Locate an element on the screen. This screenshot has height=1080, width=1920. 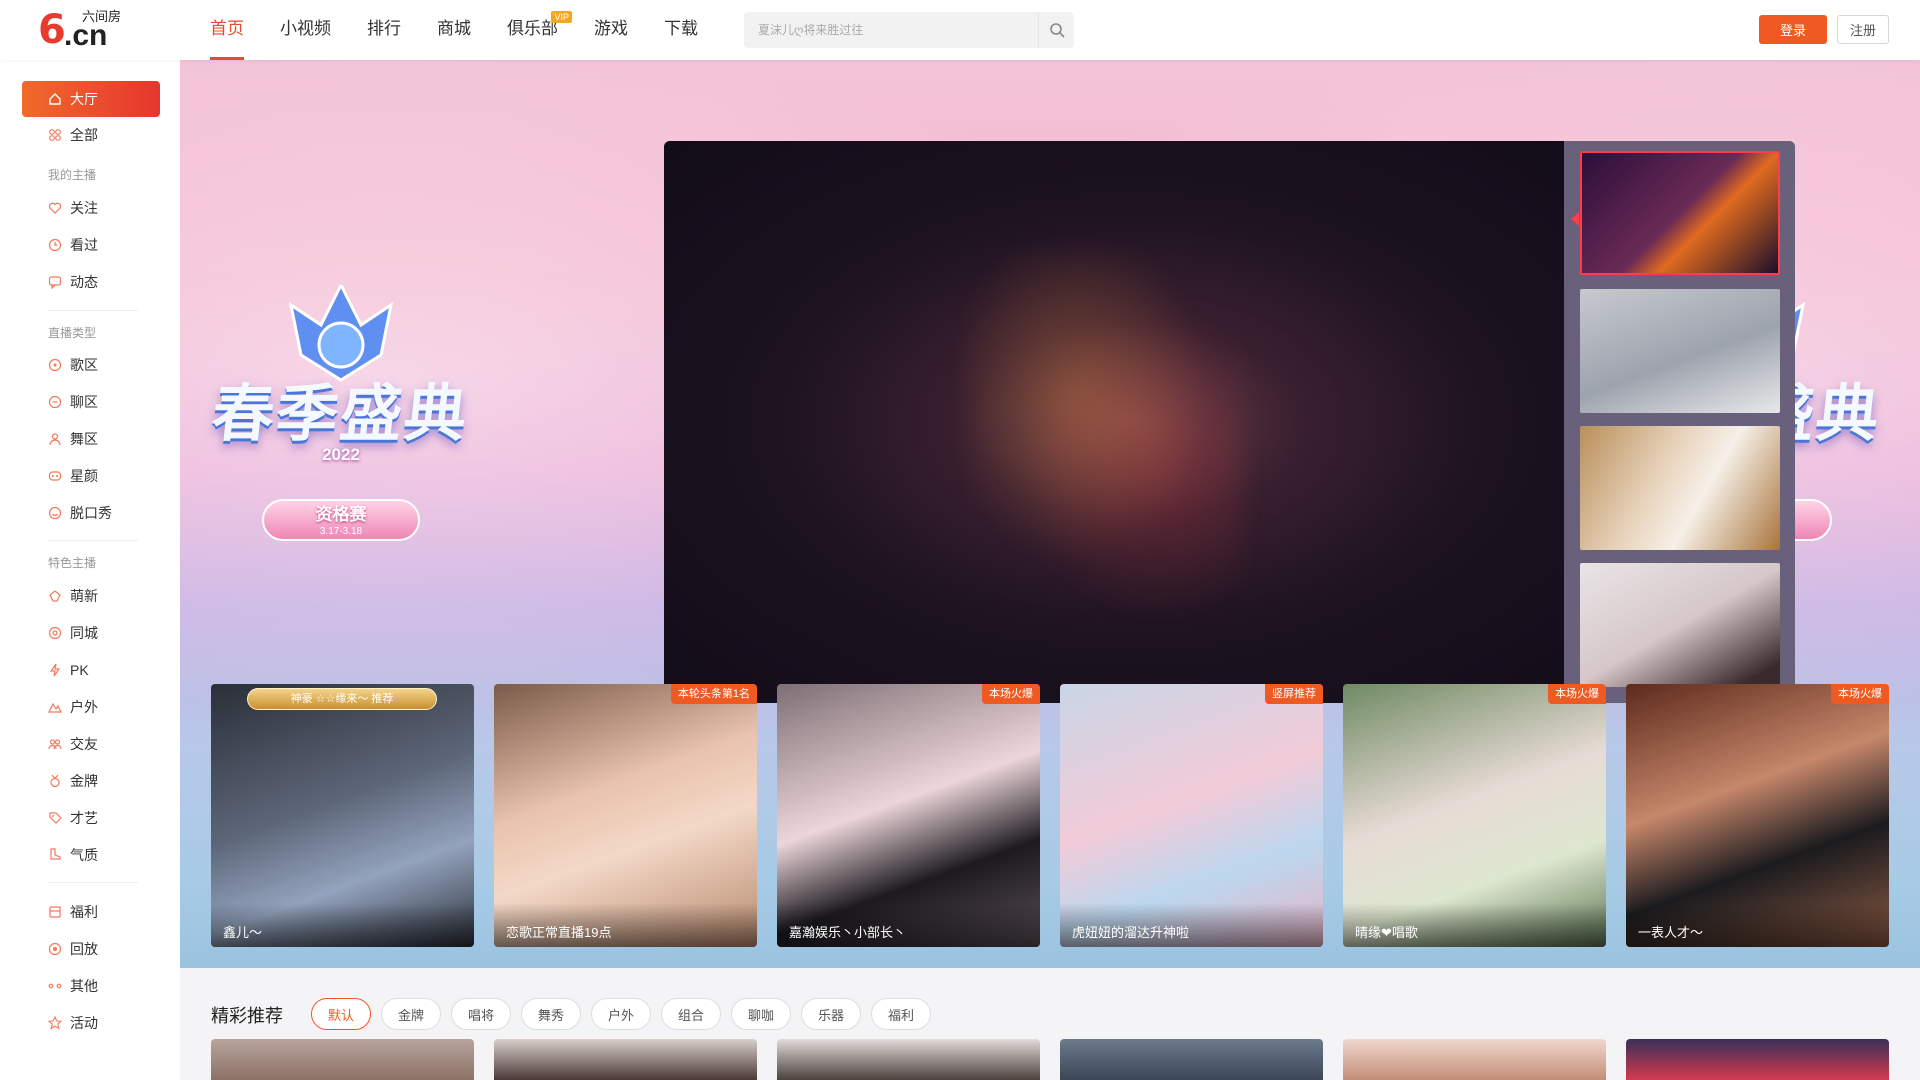
live-card-name: 虎妞妞的溜达升神啦 is located at coordinates (1191, 925).